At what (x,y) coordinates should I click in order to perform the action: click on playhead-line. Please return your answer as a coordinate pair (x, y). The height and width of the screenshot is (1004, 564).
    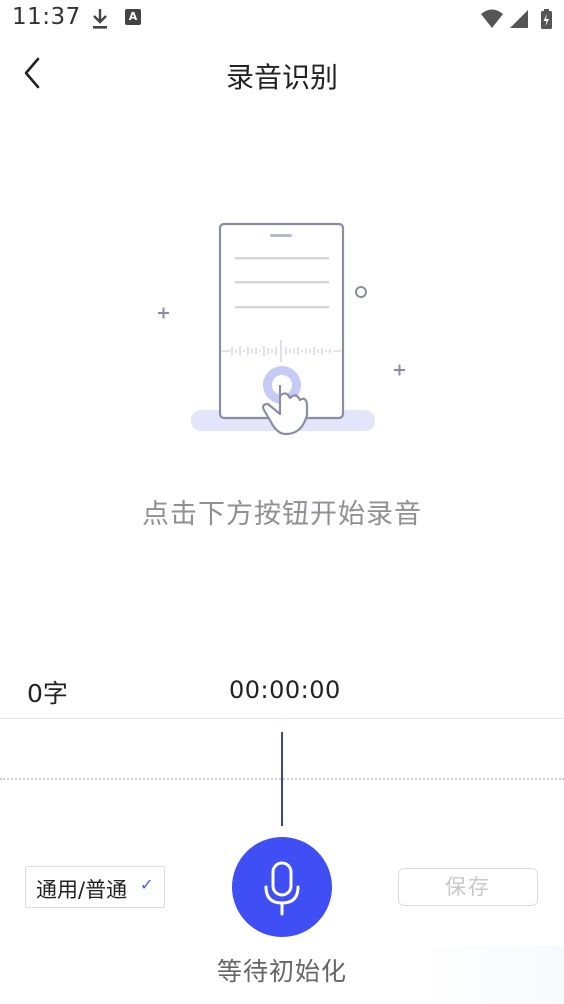
    Looking at the image, I should click on (282, 779).